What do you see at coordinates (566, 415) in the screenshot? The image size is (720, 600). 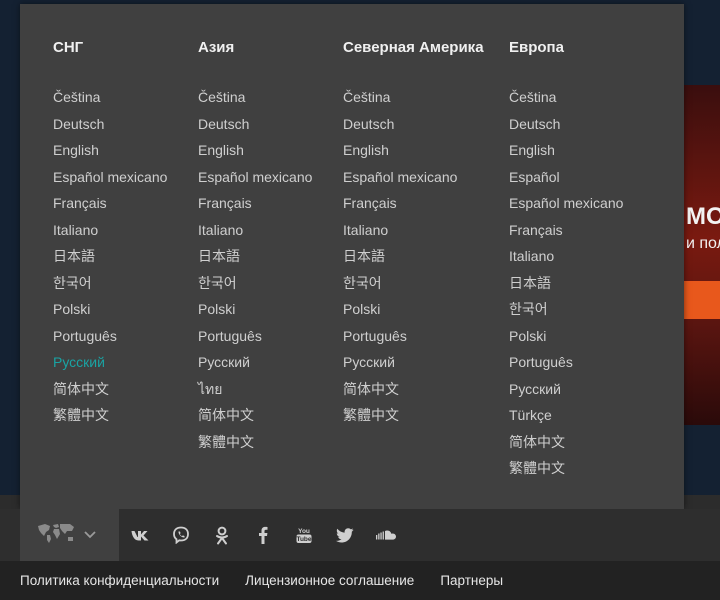 I see `language-option: Türkçe` at bounding box center [566, 415].